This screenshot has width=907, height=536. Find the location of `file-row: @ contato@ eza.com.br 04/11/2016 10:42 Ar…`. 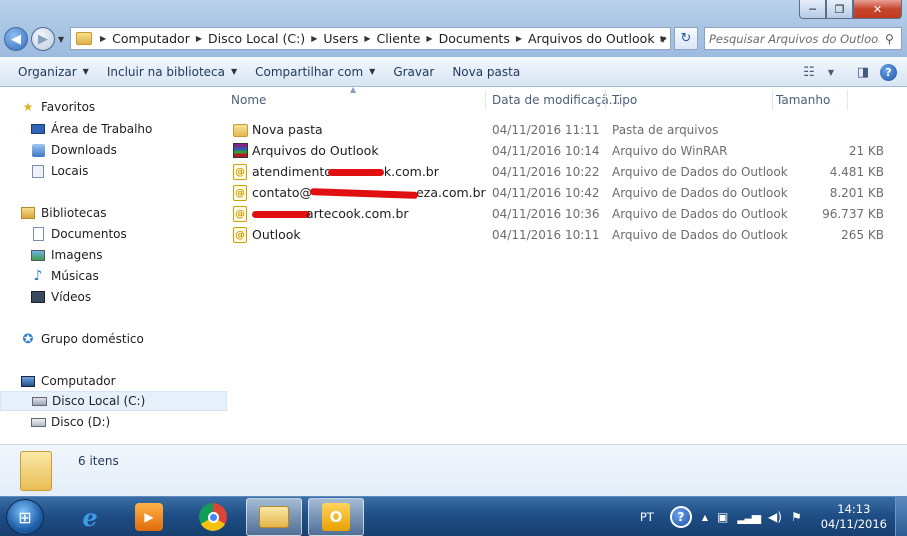

file-row: @ contato@ eza.com.br 04/11/2016 10:42 Ar… is located at coordinates (567, 192).